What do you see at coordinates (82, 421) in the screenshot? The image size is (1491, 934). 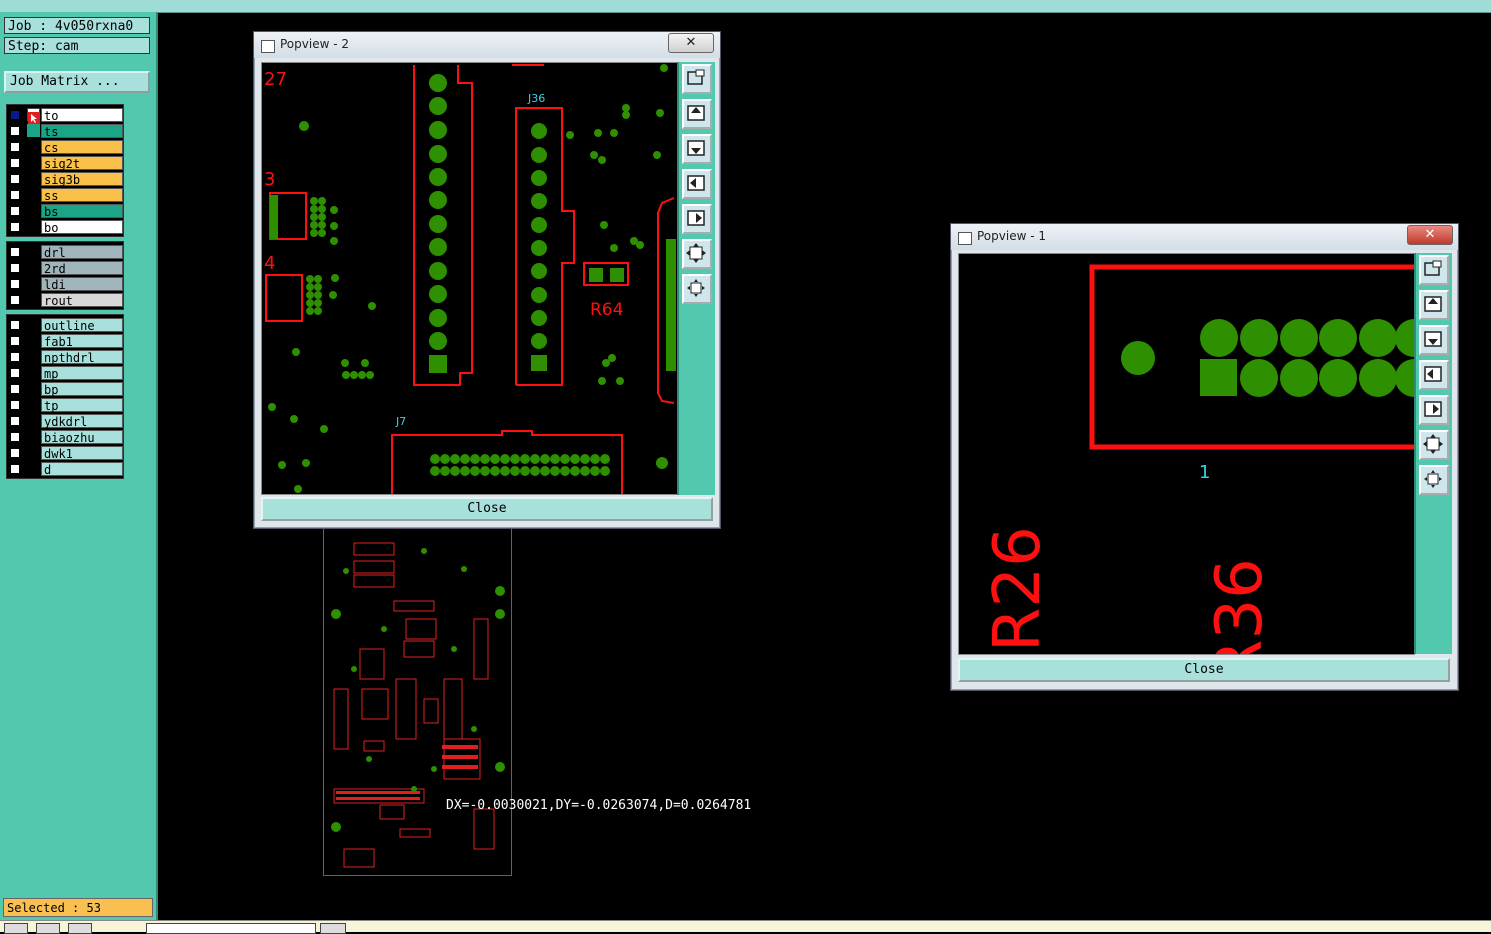 I see `layer-name: ydkdrl` at bounding box center [82, 421].